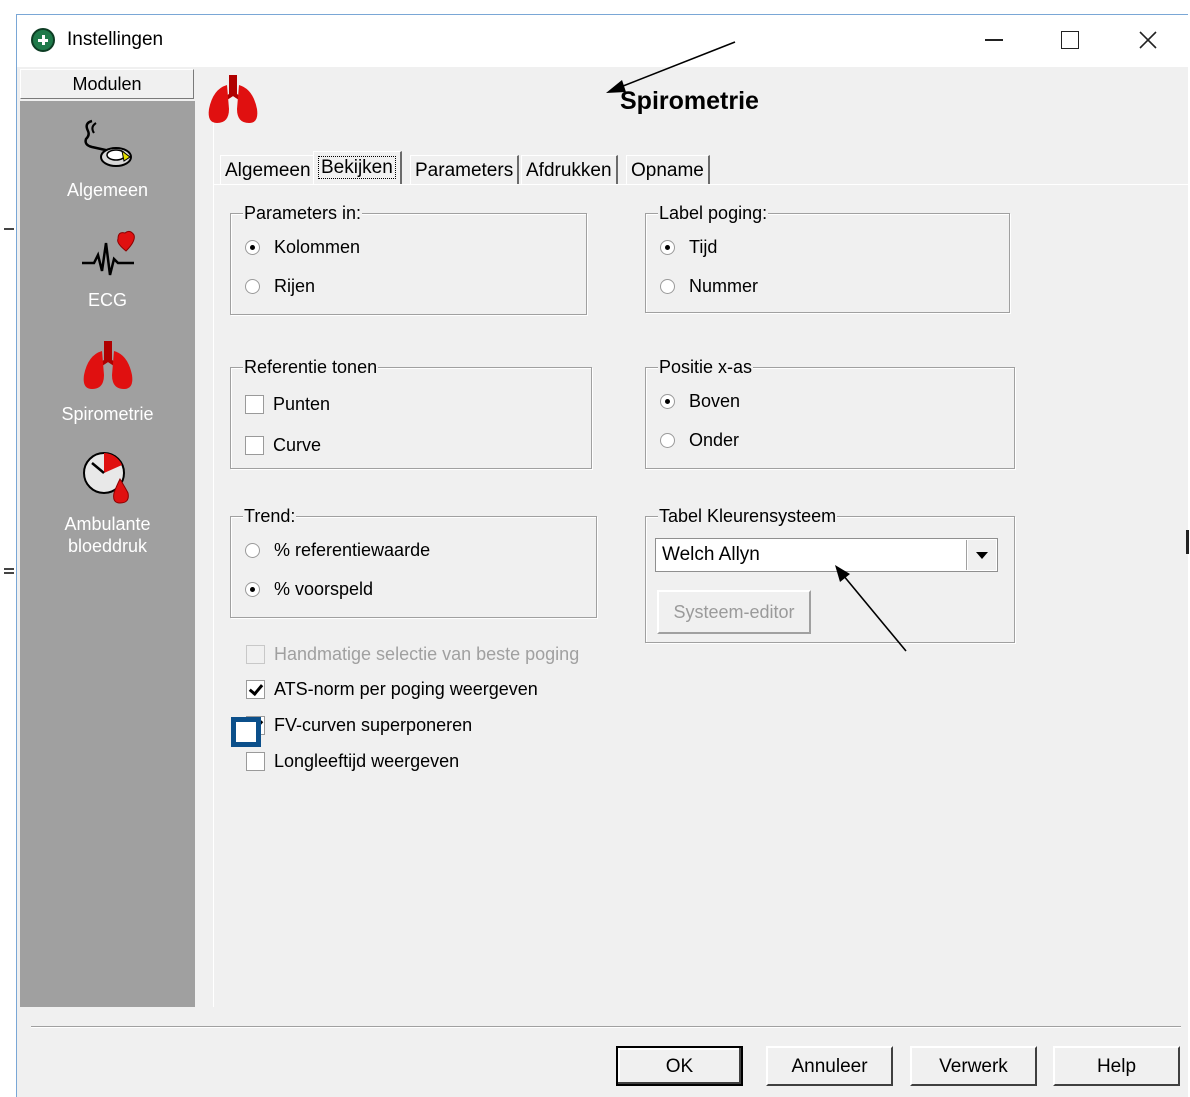 Image resolution: width=1190 pixels, height=1097 pixels. What do you see at coordinates (246, 732) in the screenshot?
I see `highlight-square` at bounding box center [246, 732].